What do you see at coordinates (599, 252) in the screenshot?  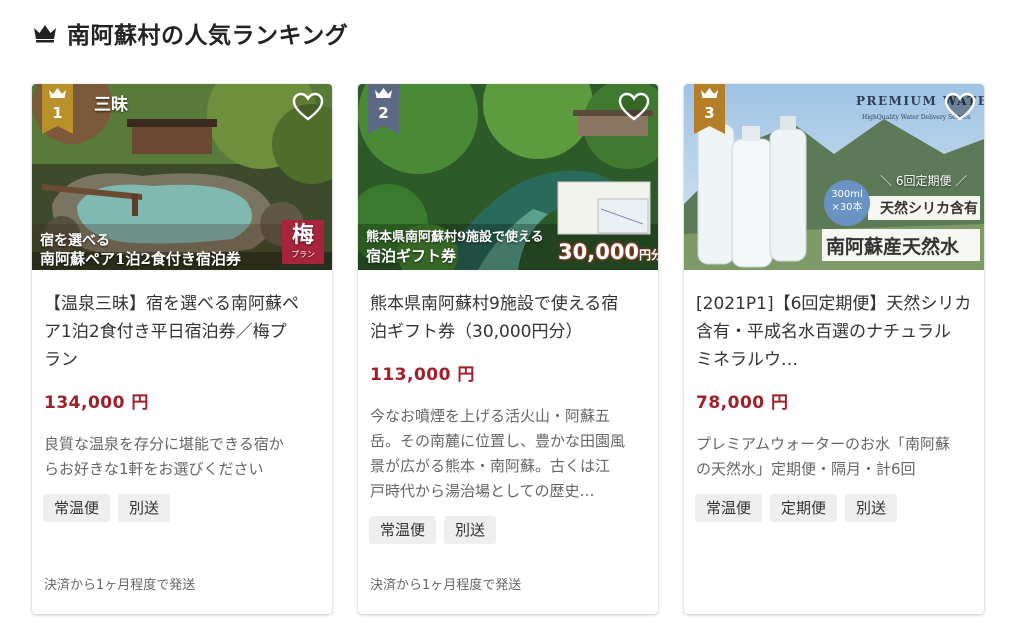 I see `gift-amount-value: 30,000` at bounding box center [599, 252].